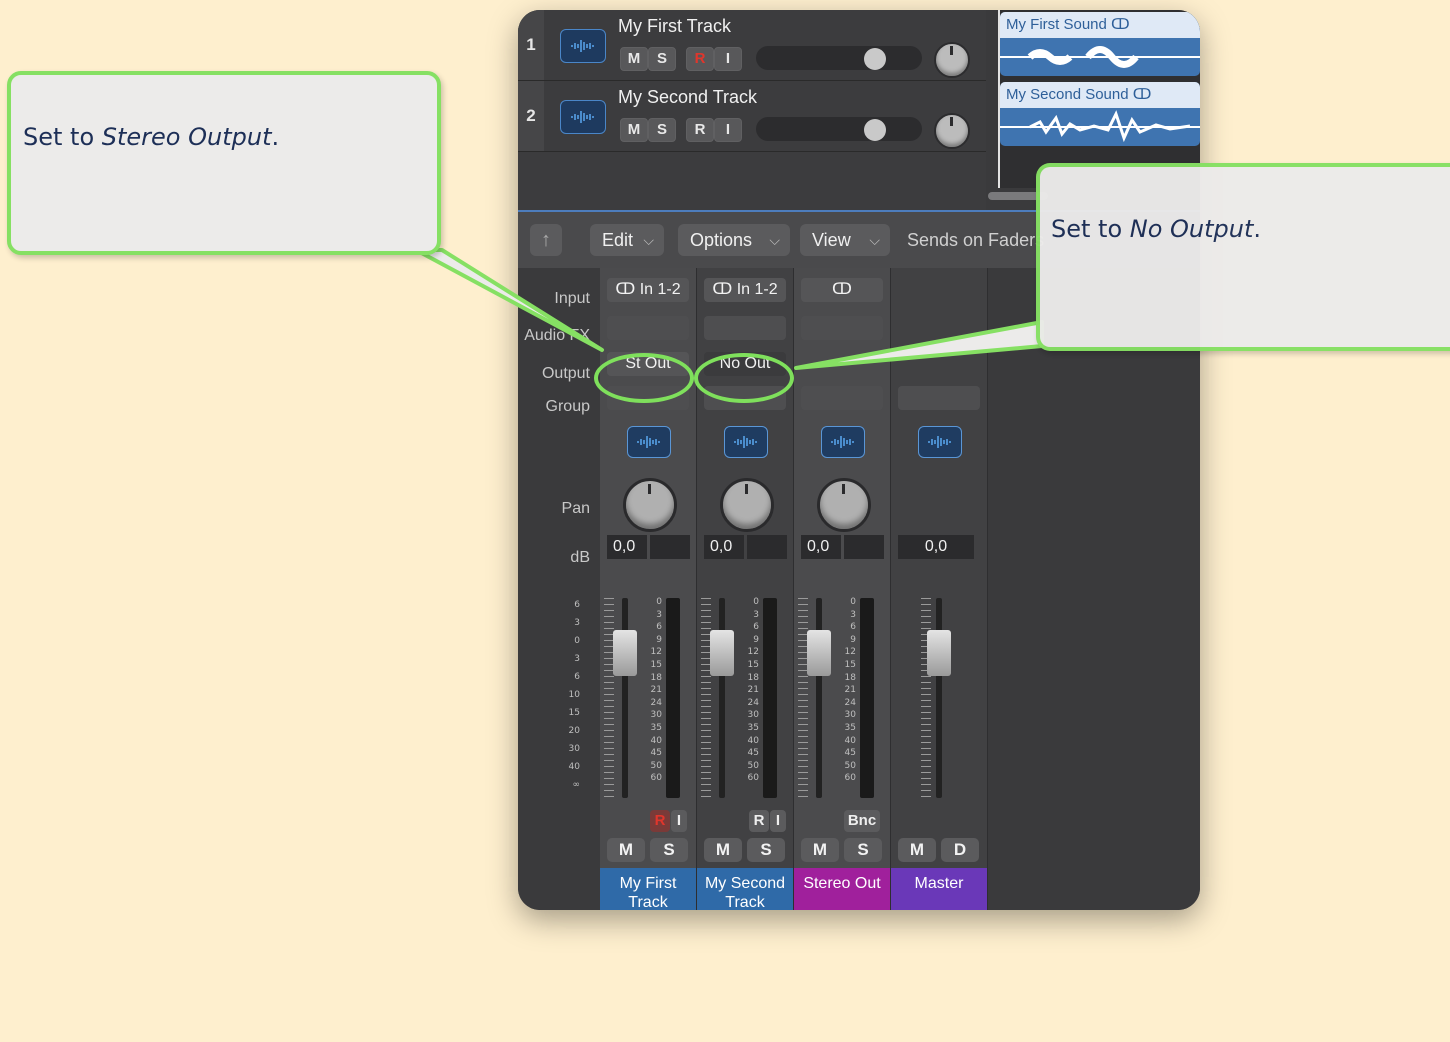 The height and width of the screenshot is (1042, 1450). What do you see at coordinates (862, 821) in the screenshot?
I see `bounce-button: Bnc` at bounding box center [862, 821].